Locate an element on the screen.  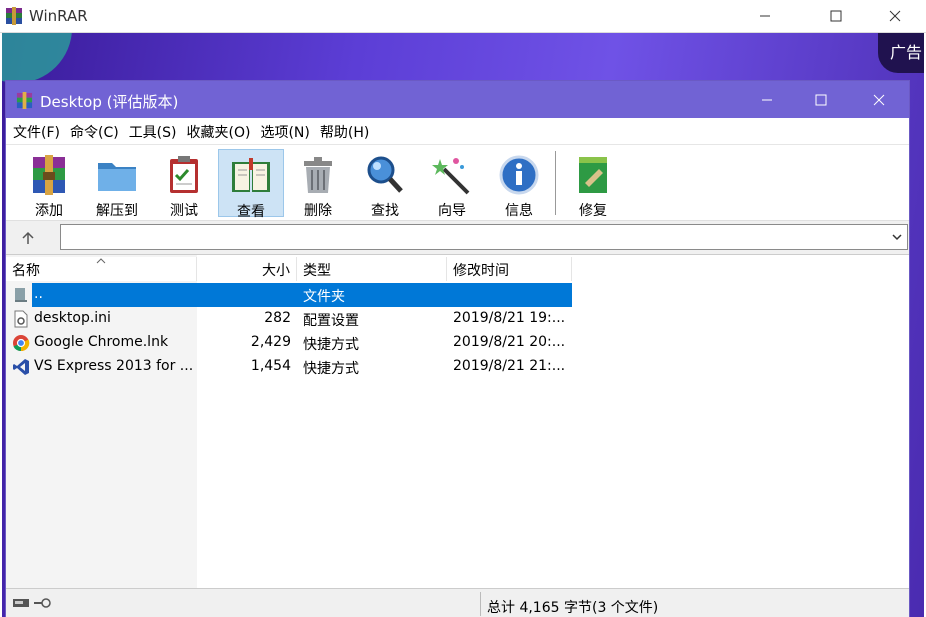
file-size: 1,454 is located at coordinates (270, 366).